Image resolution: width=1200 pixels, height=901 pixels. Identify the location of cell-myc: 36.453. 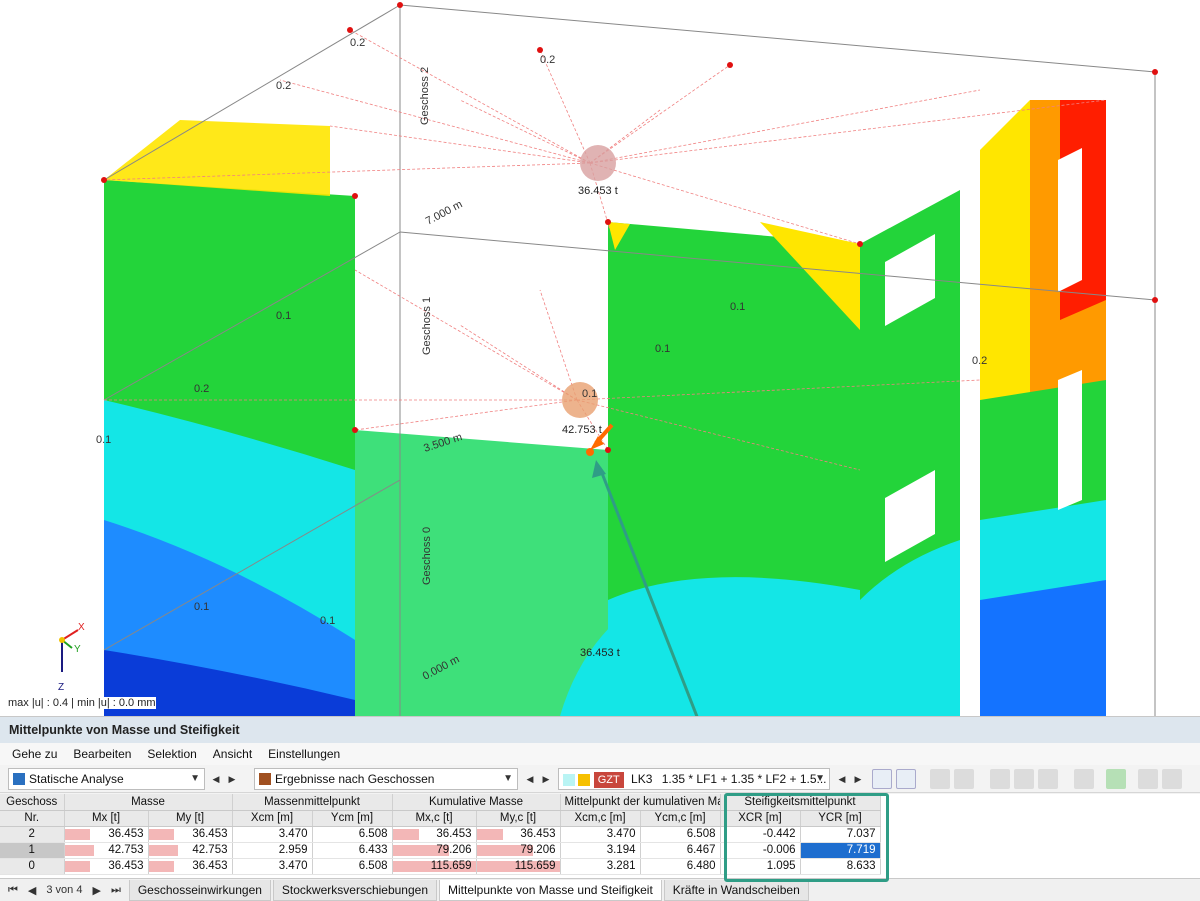
(518, 834).